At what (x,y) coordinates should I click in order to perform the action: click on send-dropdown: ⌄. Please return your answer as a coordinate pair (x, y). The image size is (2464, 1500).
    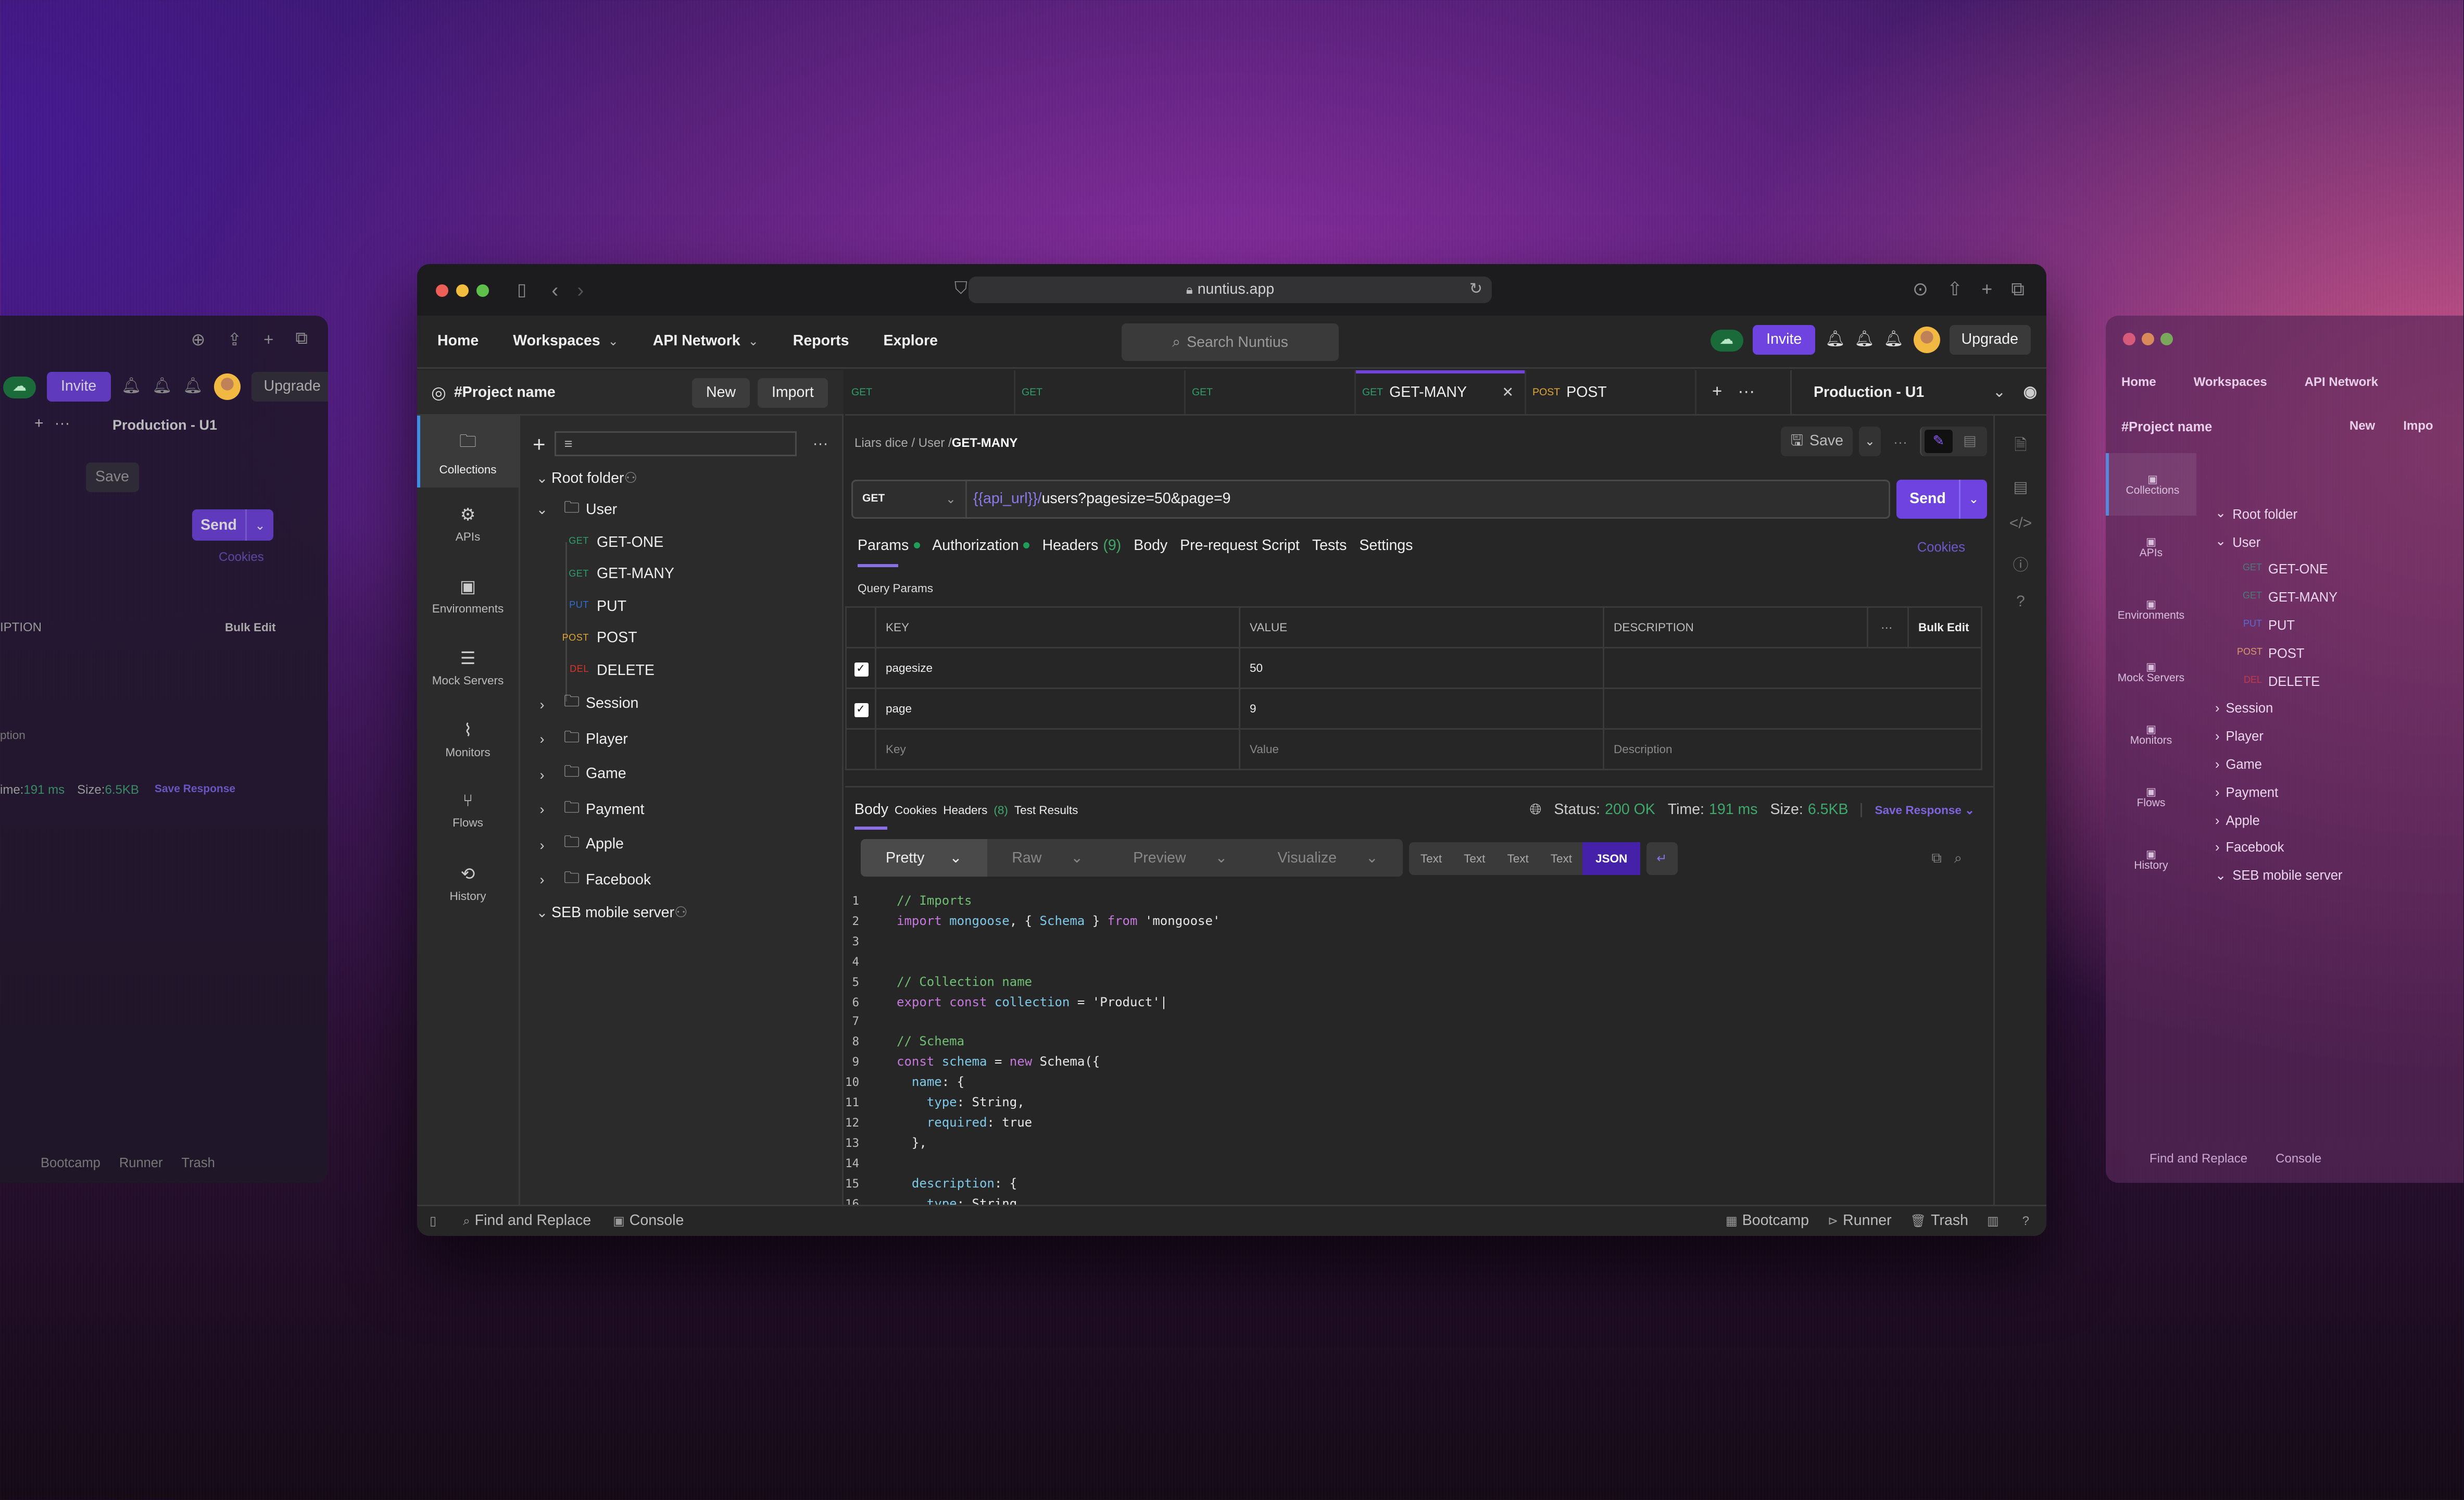
    Looking at the image, I should click on (1973, 499).